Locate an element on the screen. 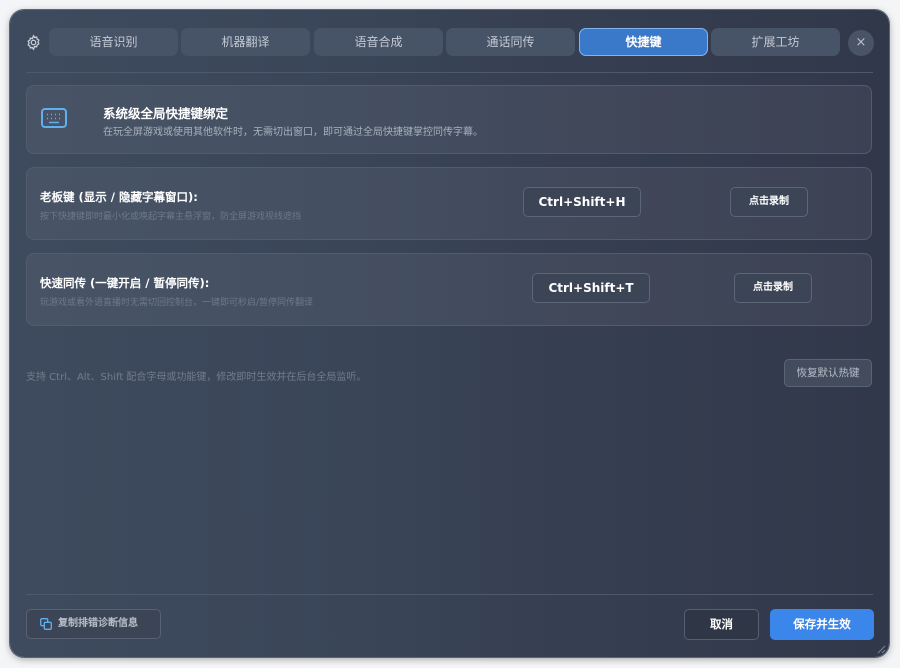  reset-default-hotkeys-button: 恢复默认热键 is located at coordinates (828, 373).